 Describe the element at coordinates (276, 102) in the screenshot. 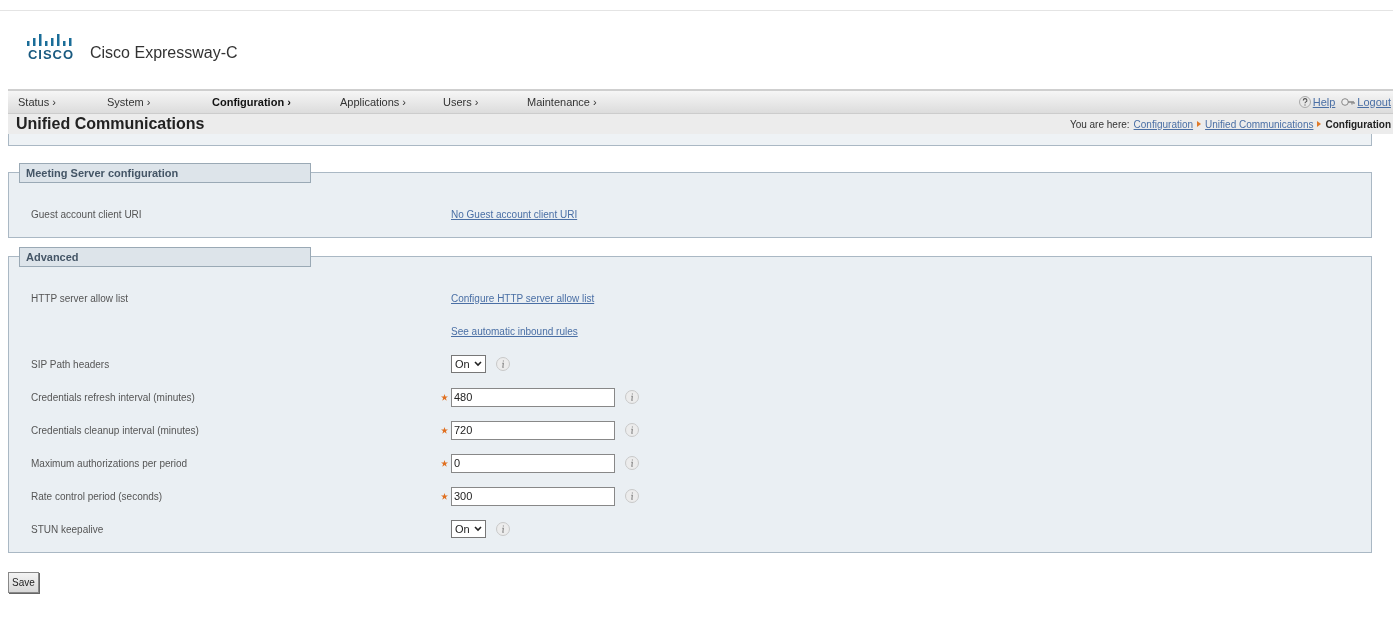

I see `nav-menu-item: Configuration ›` at that location.